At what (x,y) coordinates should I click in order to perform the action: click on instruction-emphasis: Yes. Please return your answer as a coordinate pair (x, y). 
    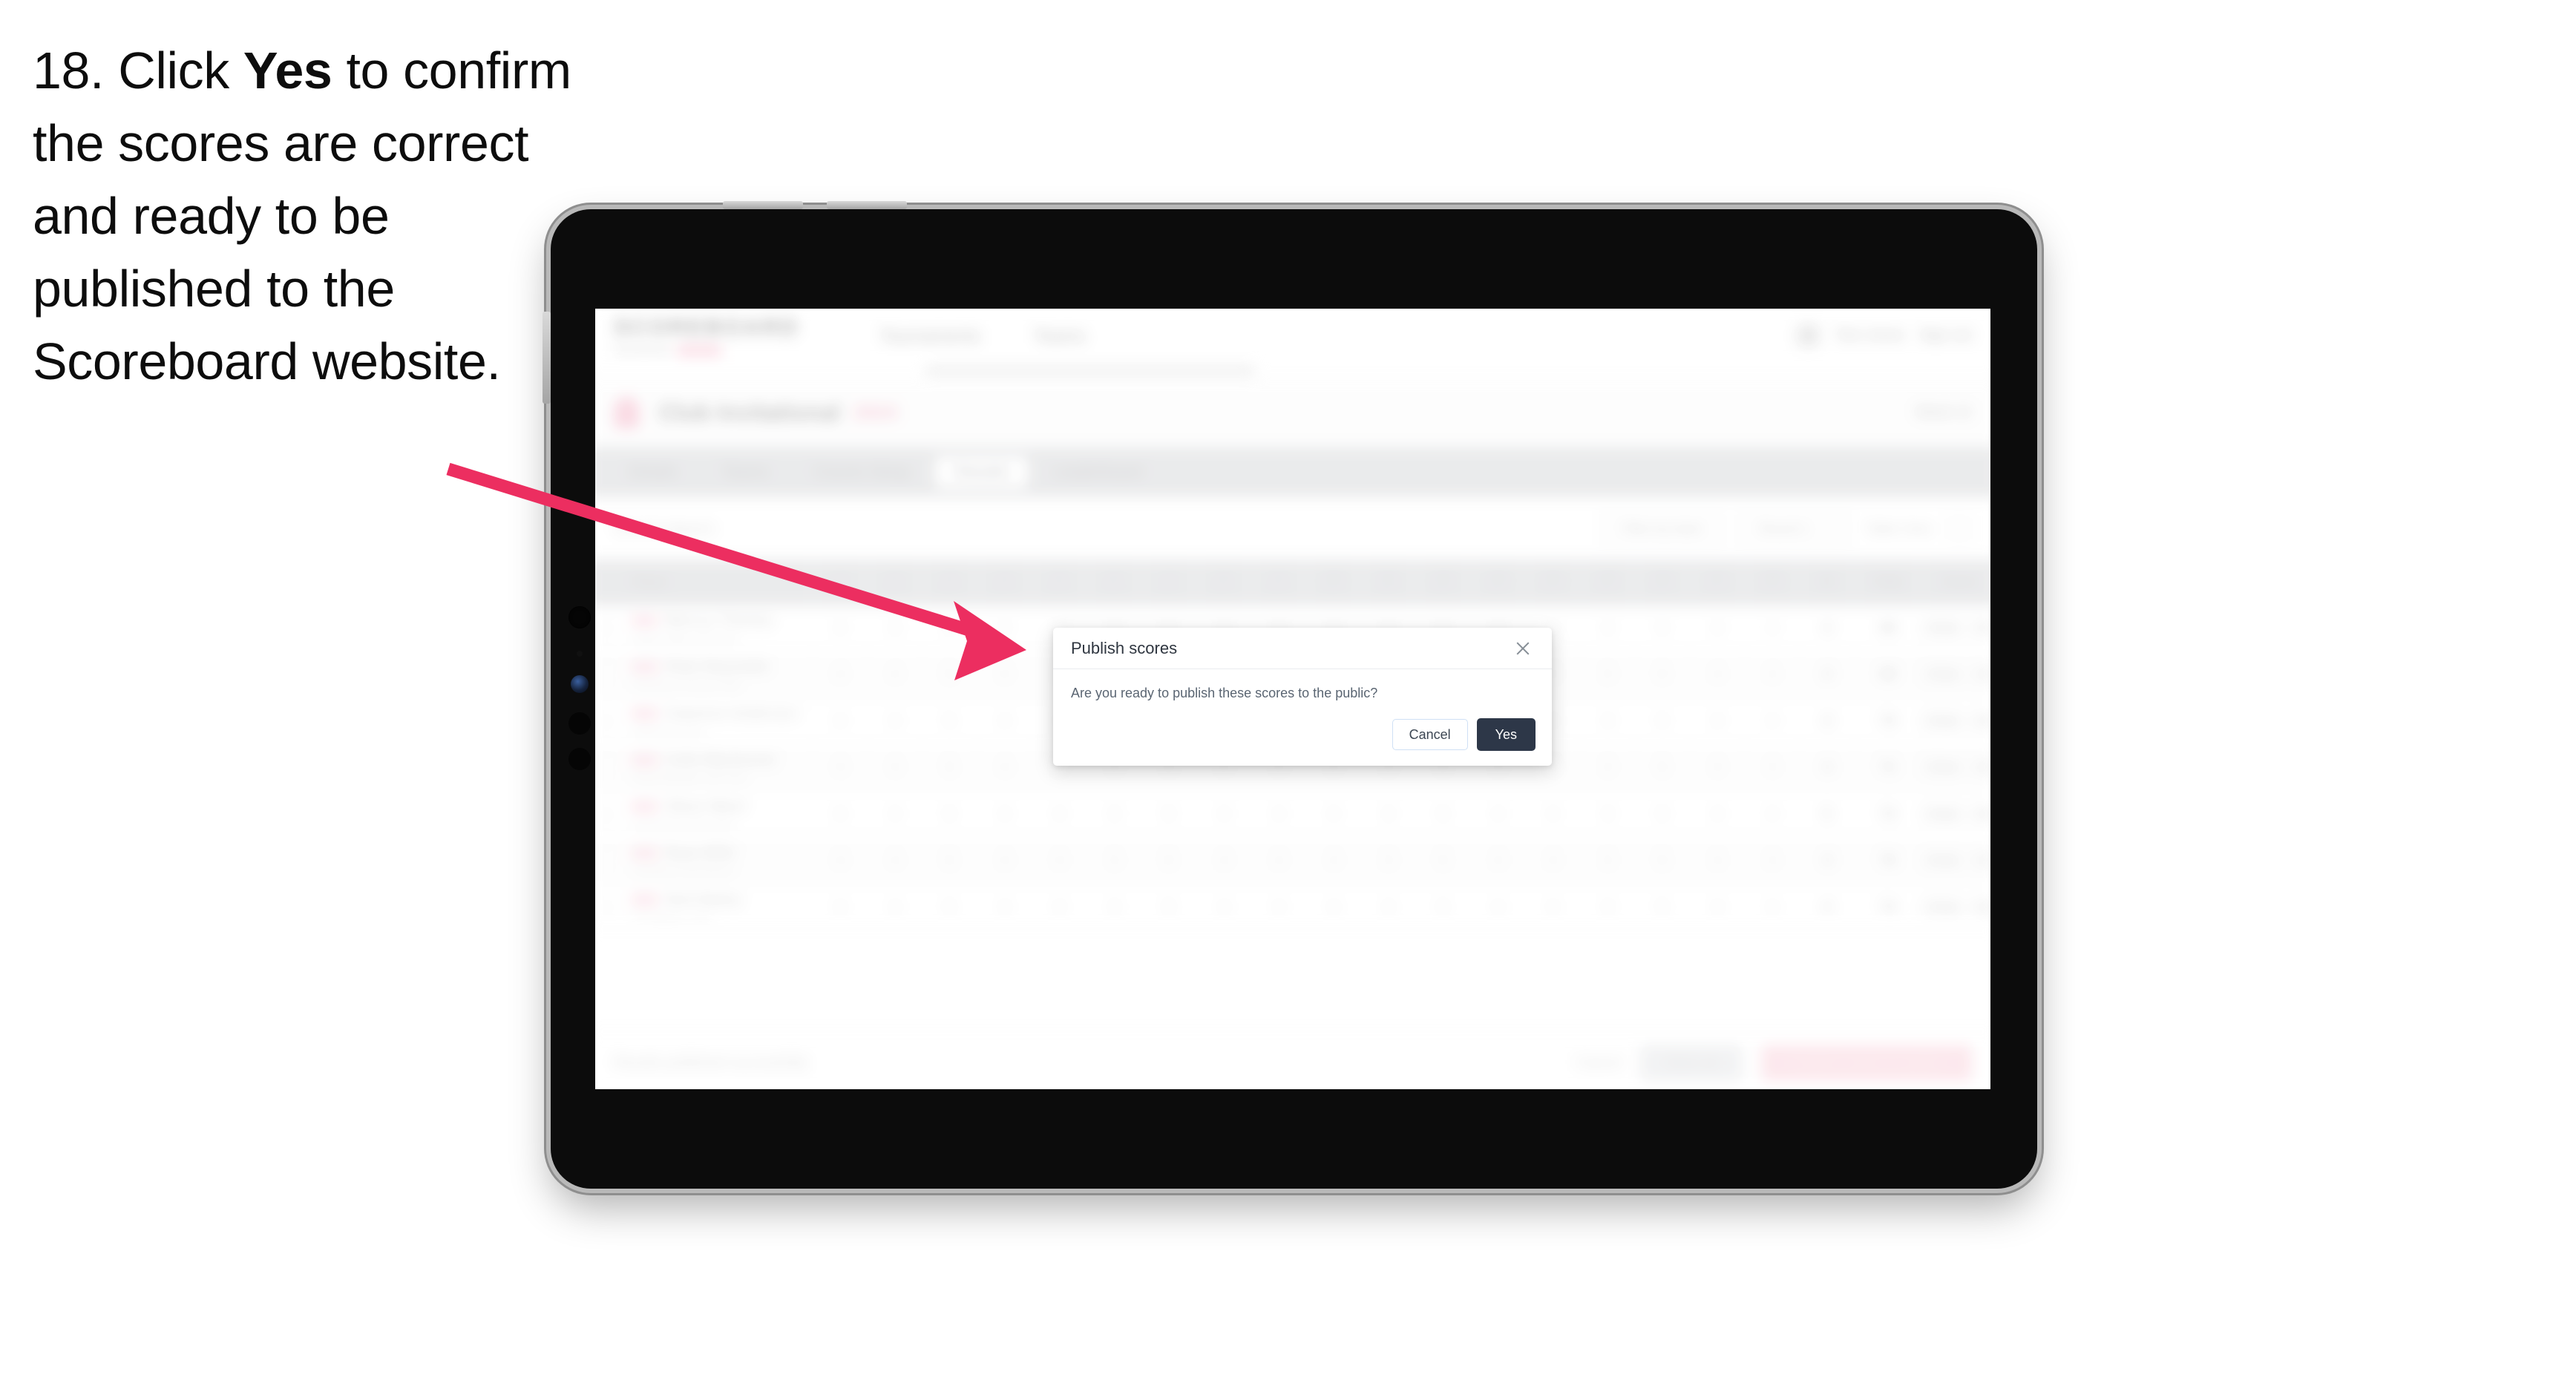
    Looking at the image, I should click on (287, 70).